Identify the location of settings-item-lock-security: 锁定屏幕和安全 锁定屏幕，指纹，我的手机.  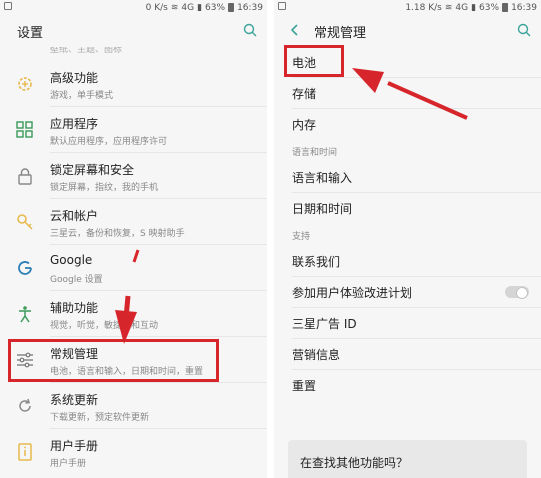
(133, 176).